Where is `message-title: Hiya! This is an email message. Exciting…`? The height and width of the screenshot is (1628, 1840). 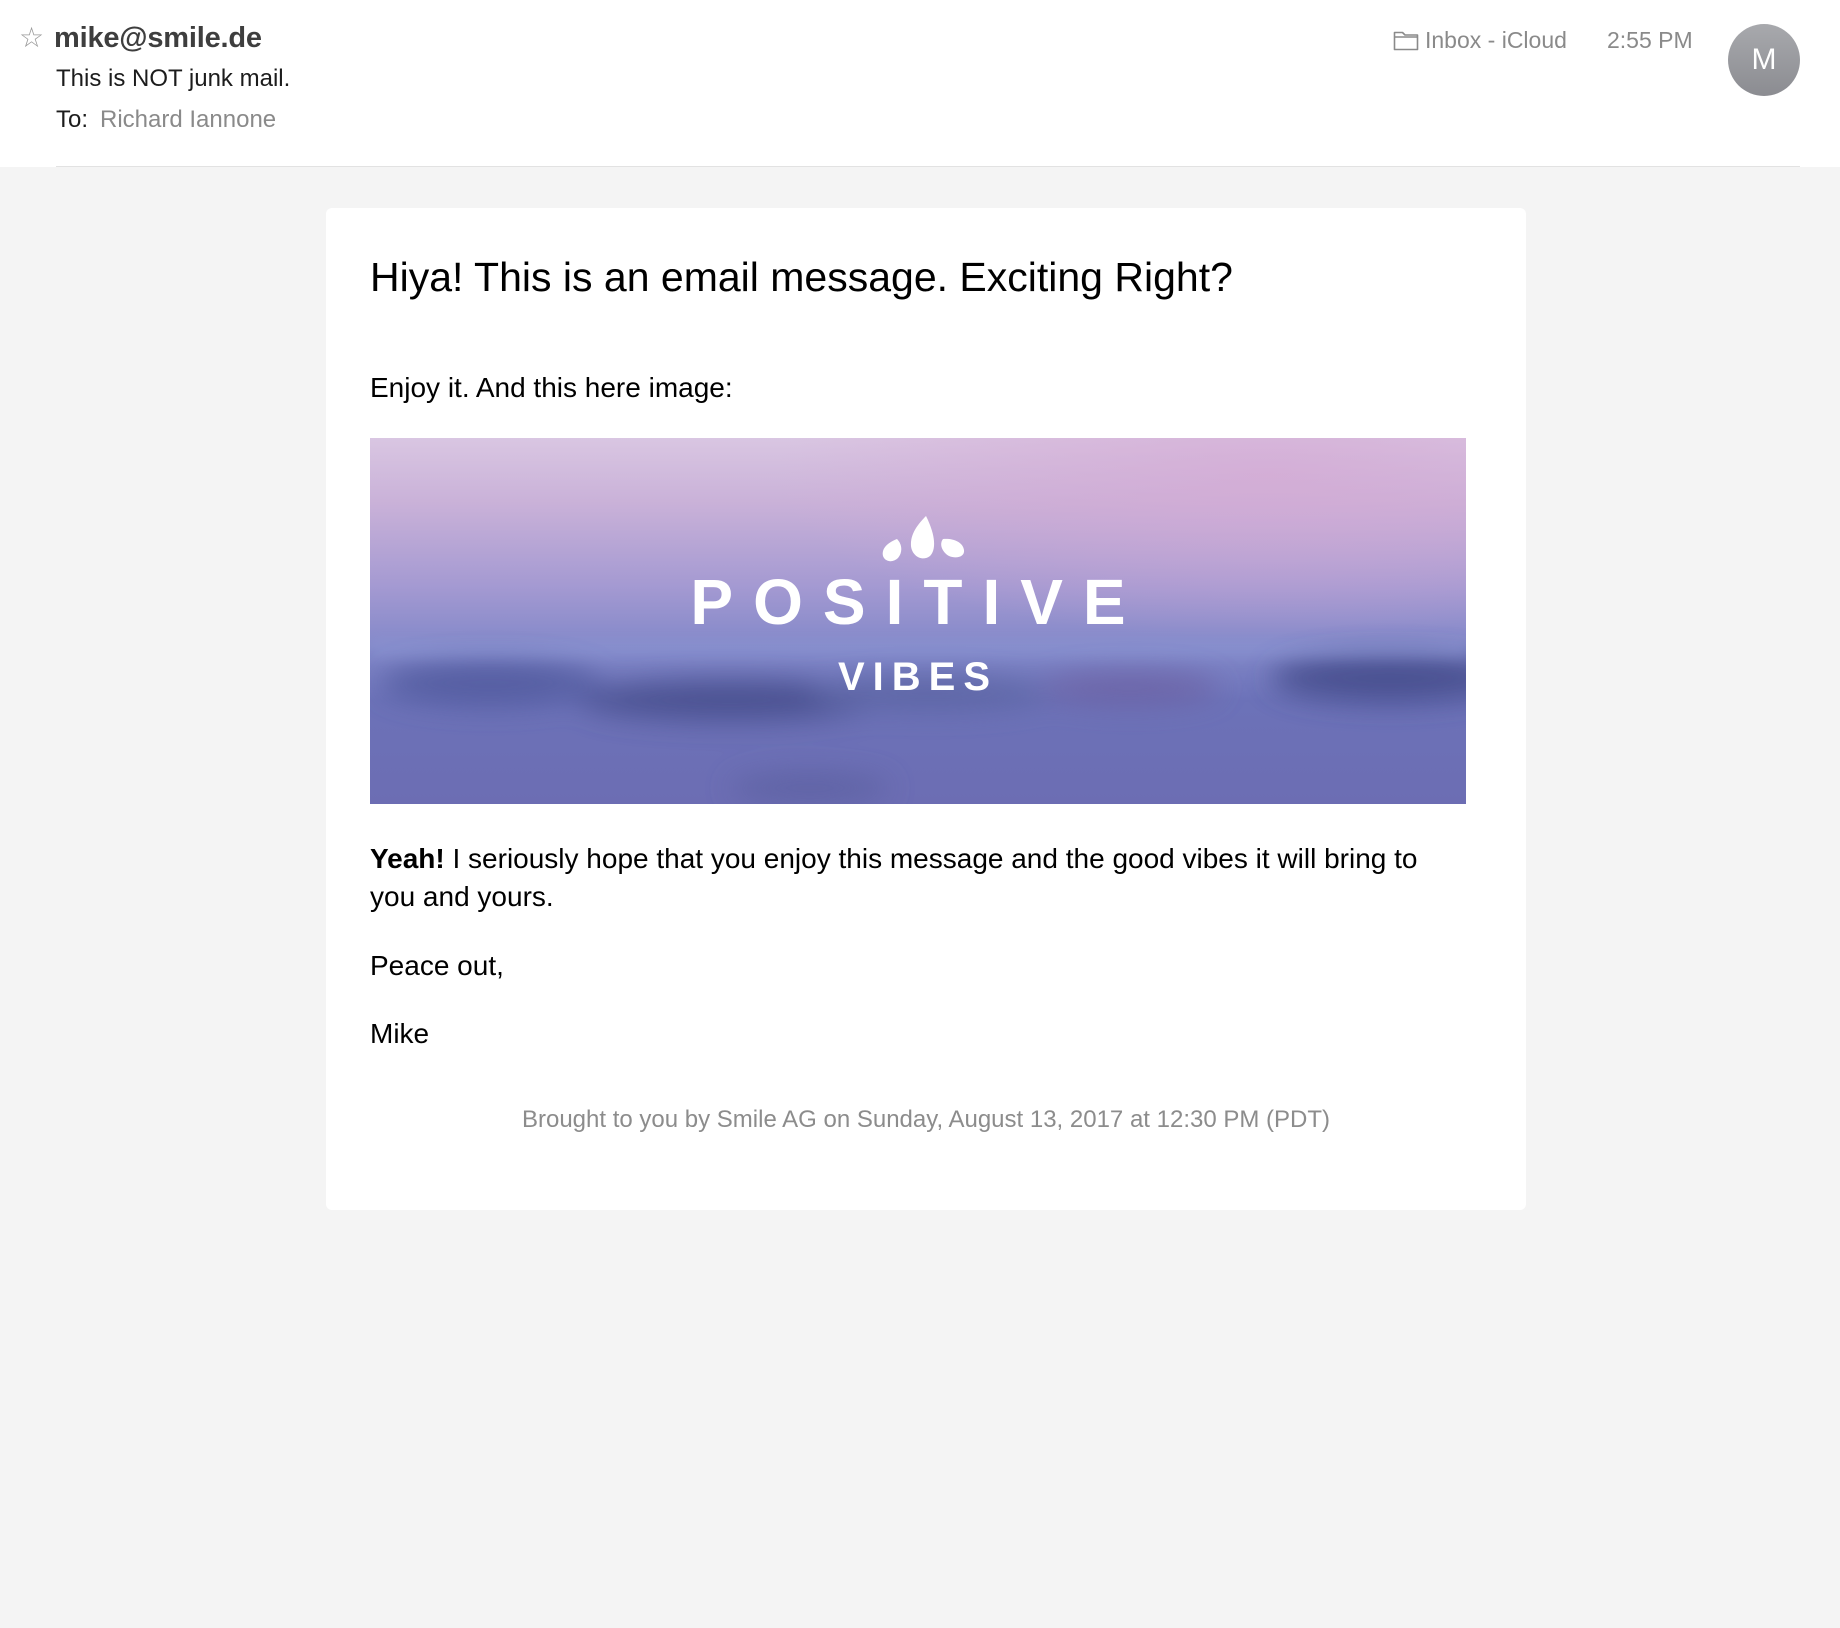 message-title: Hiya! This is an email message. Exciting… is located at coordinates (801, 277).